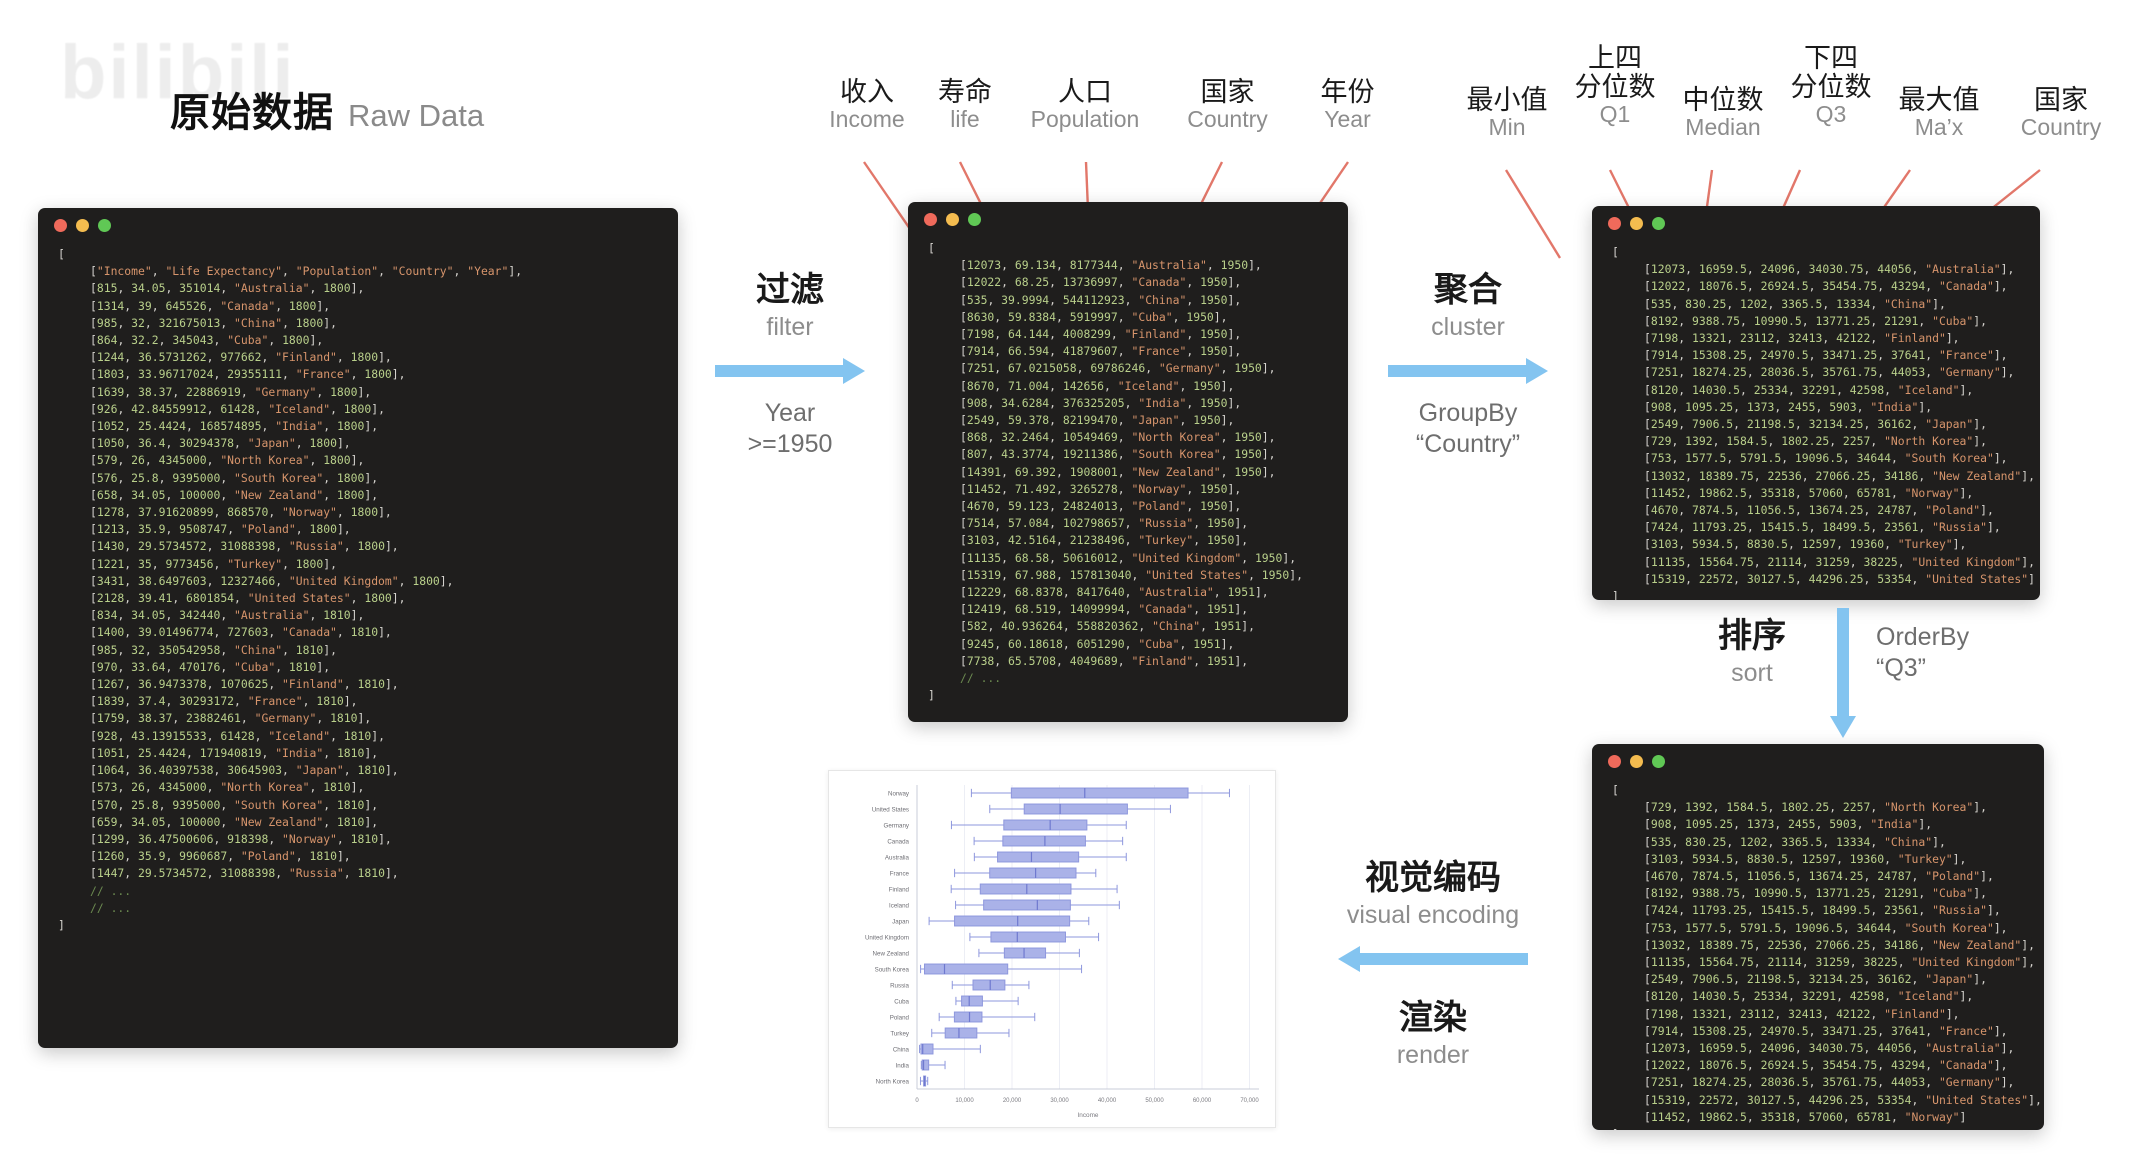 This screenshot has width=2134, height=1171. Describe the element at coordinates (867, 105) in the screenshot. I see `callout-income: 收入 Income` at that location.